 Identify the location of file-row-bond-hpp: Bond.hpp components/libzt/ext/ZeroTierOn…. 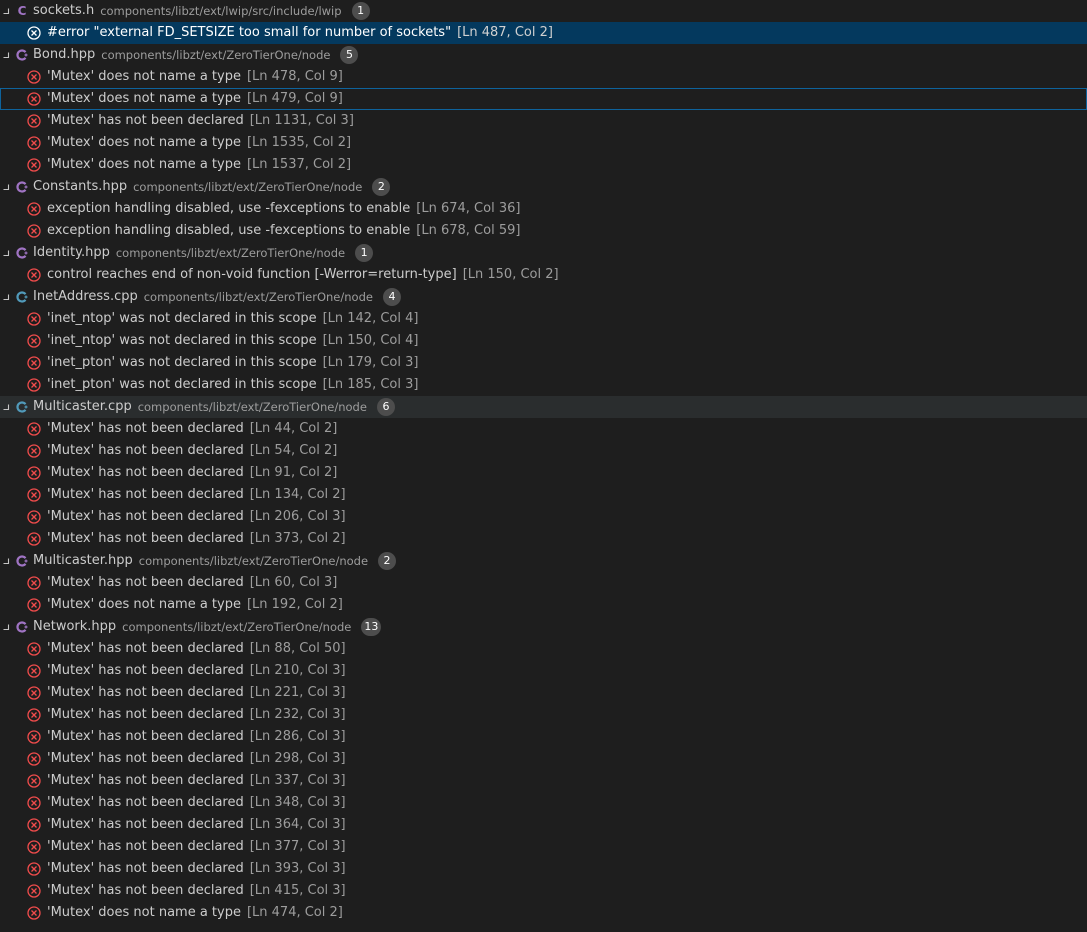
(543, 55).